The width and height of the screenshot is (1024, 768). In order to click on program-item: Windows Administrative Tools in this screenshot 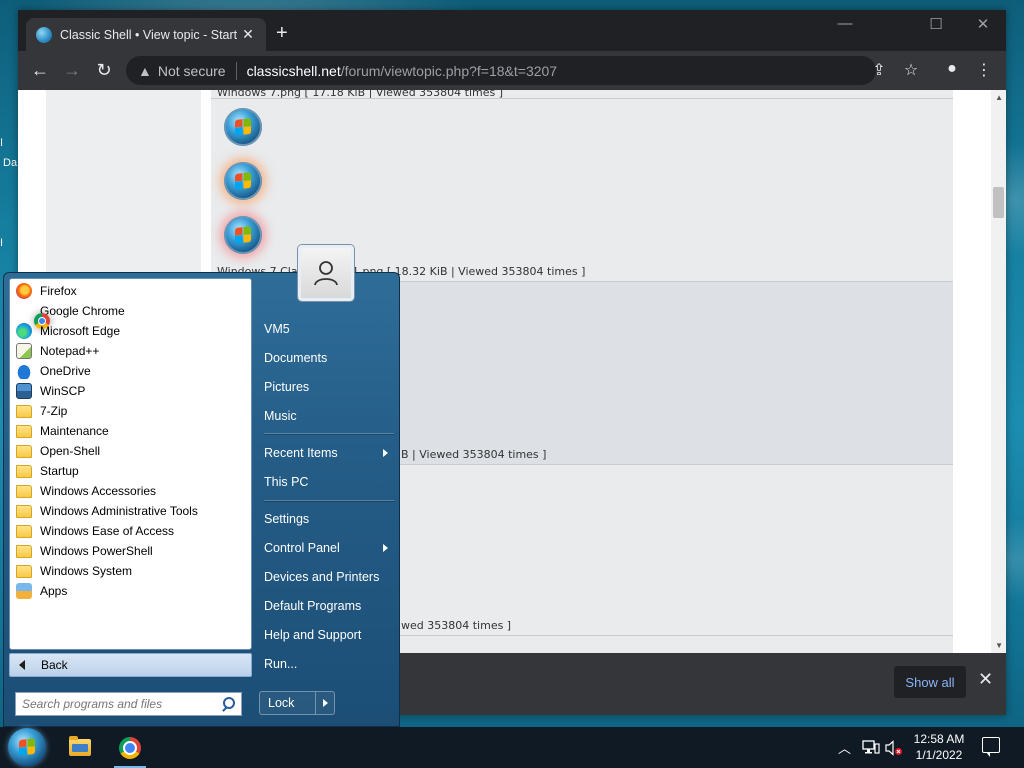, I will do `click(107, 511)`.